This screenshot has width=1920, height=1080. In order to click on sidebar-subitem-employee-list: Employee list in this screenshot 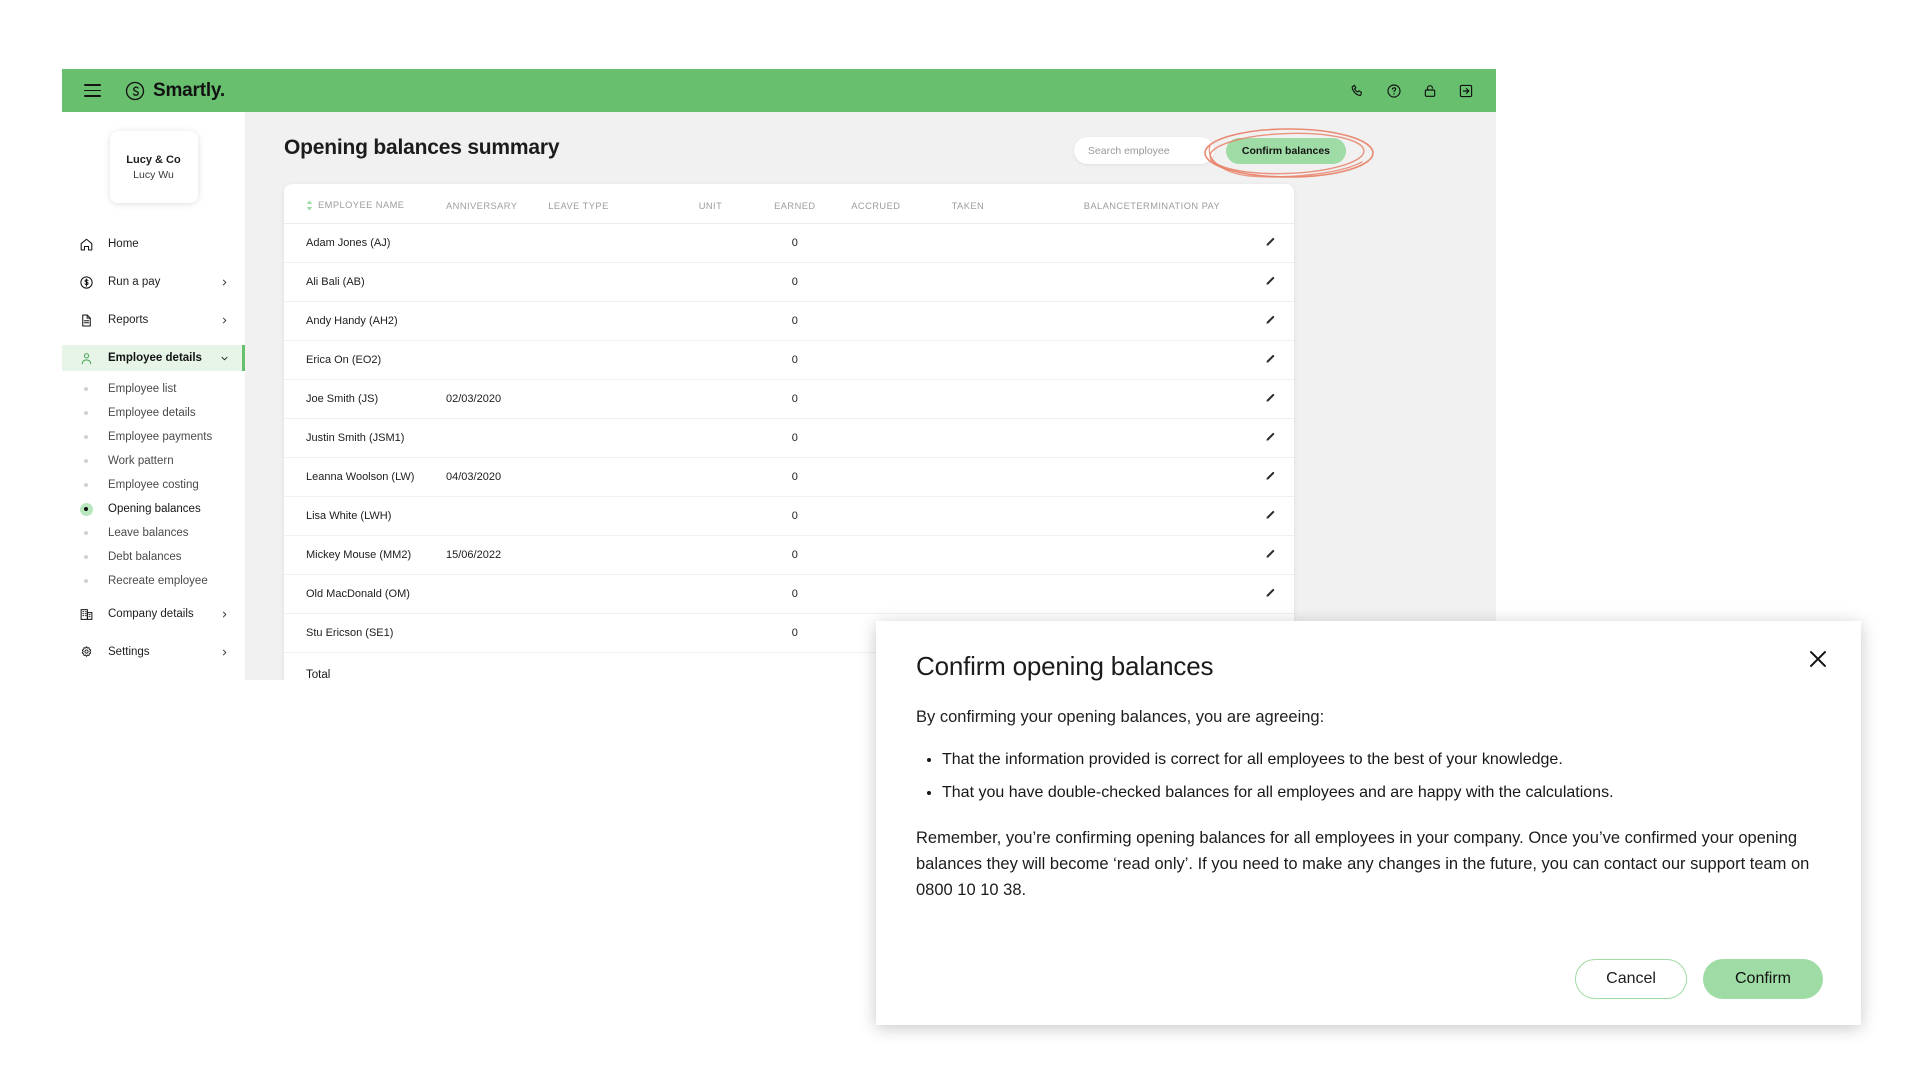, I will do `click(153, 389)`.